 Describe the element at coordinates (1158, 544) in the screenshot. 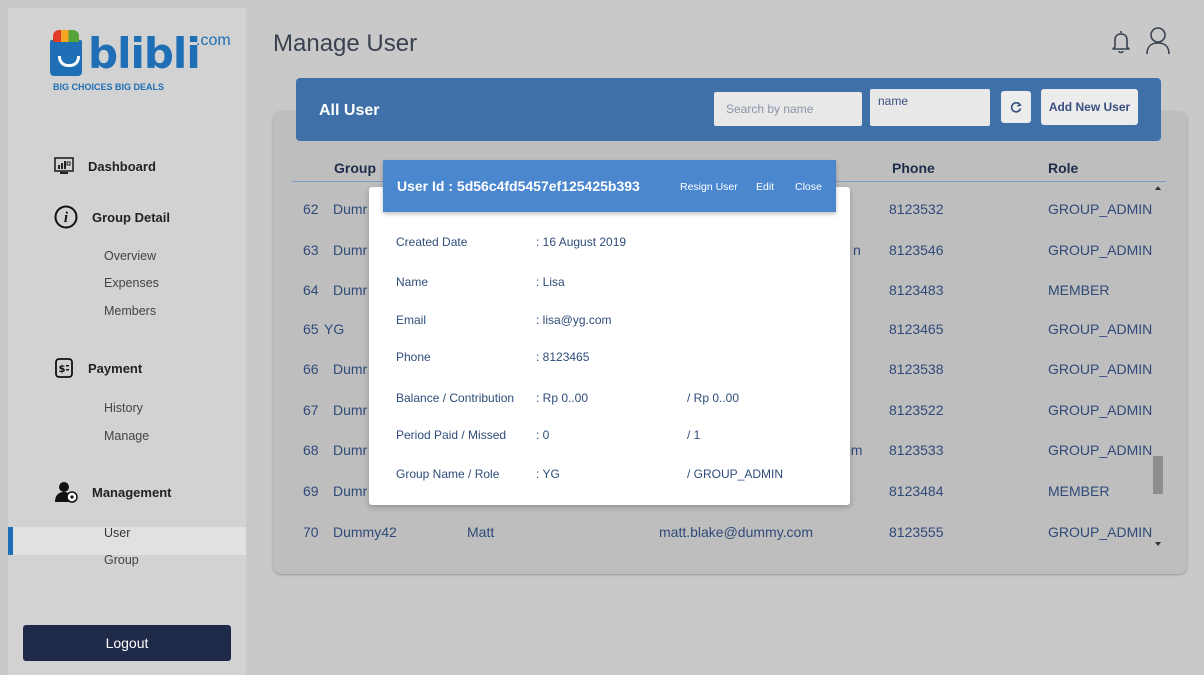

I see `scroll-down-arrow-icon` at that location.